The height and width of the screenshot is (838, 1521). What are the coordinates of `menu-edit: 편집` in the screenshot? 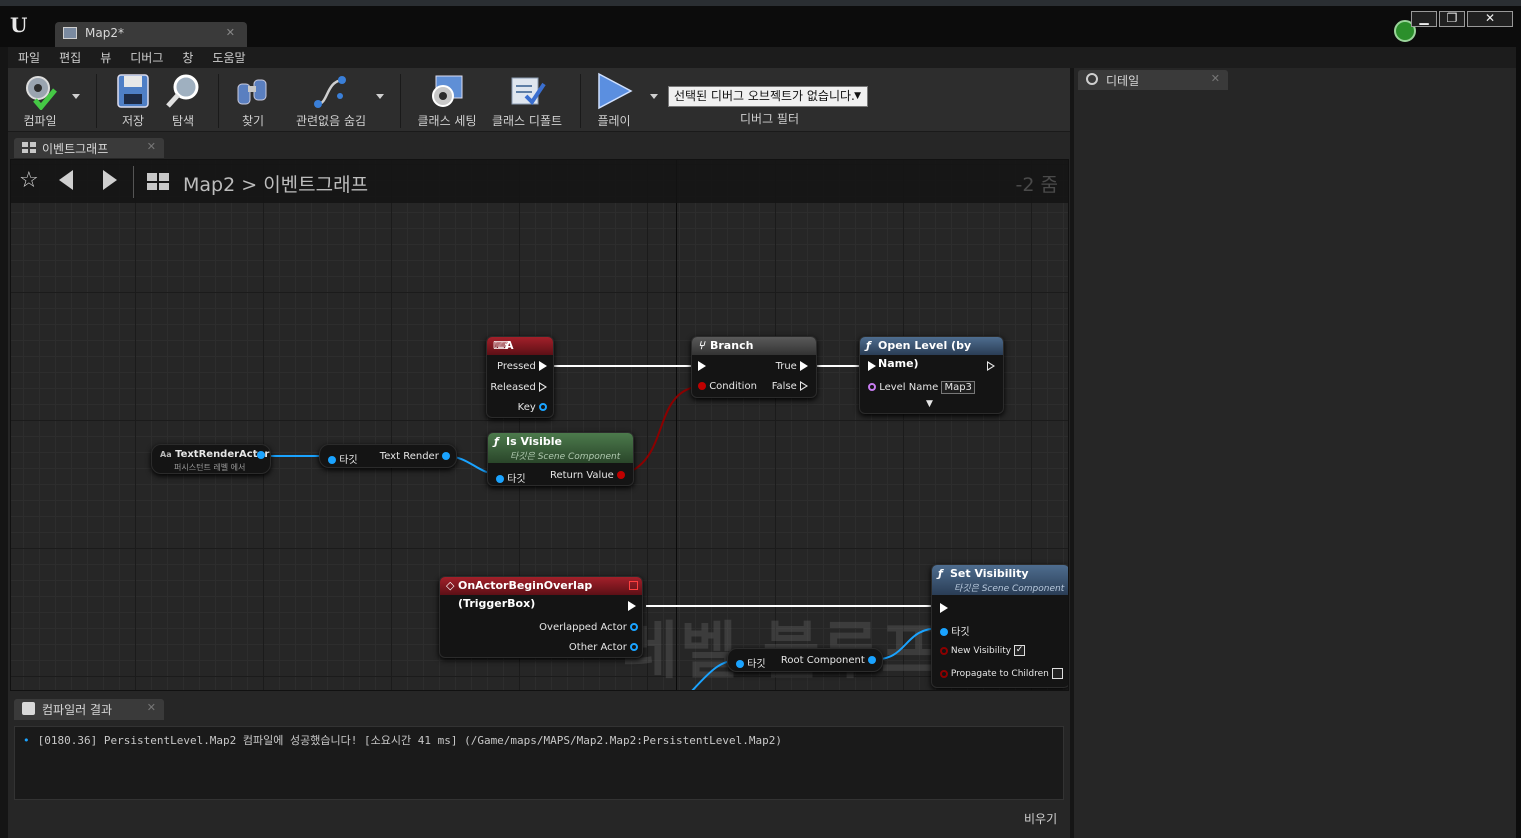 It's located at (70, 57).